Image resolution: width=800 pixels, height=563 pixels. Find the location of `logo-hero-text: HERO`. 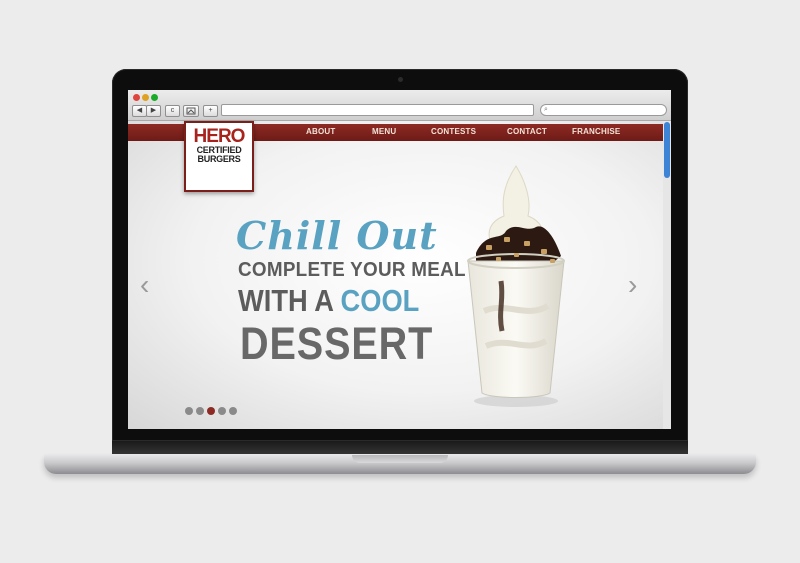

logo-hero-text: HERO is located at coordinates (219, 136).